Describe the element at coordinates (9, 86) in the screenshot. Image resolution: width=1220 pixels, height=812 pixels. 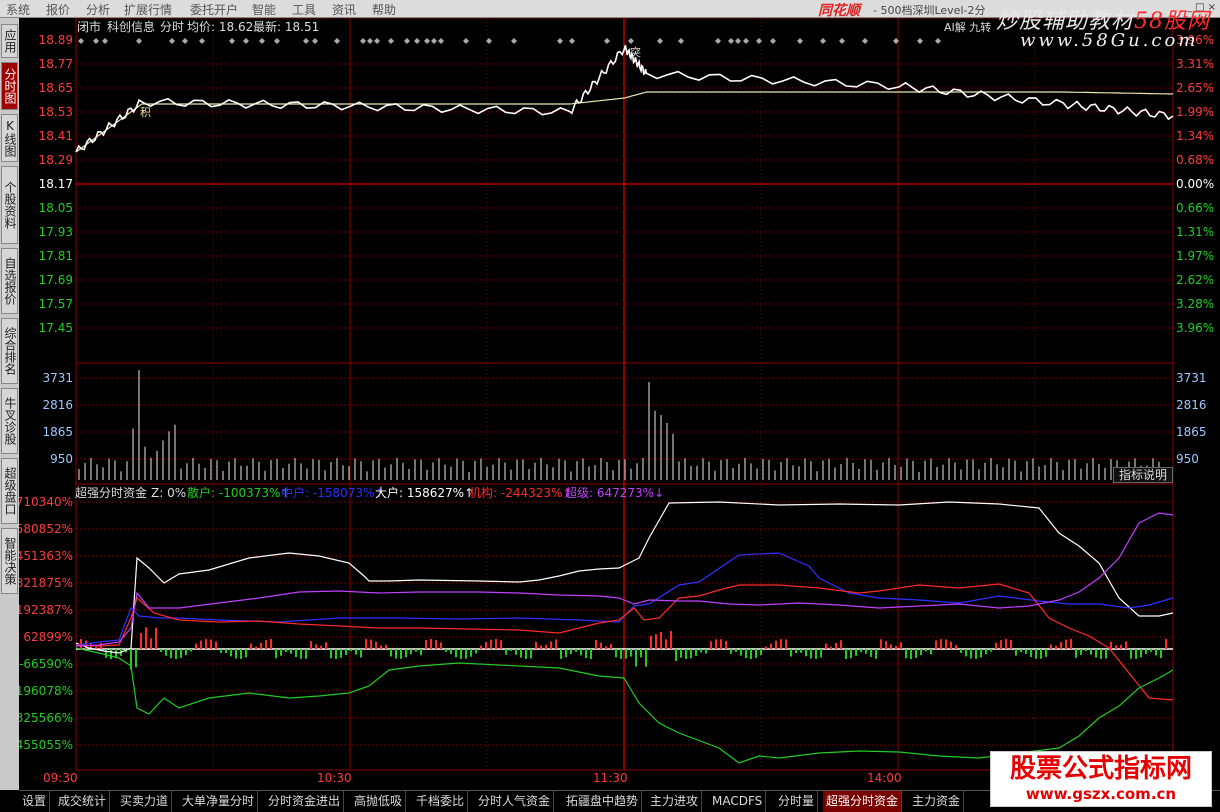
I see `sidebar-tab-intraday: 分时图` at that location.